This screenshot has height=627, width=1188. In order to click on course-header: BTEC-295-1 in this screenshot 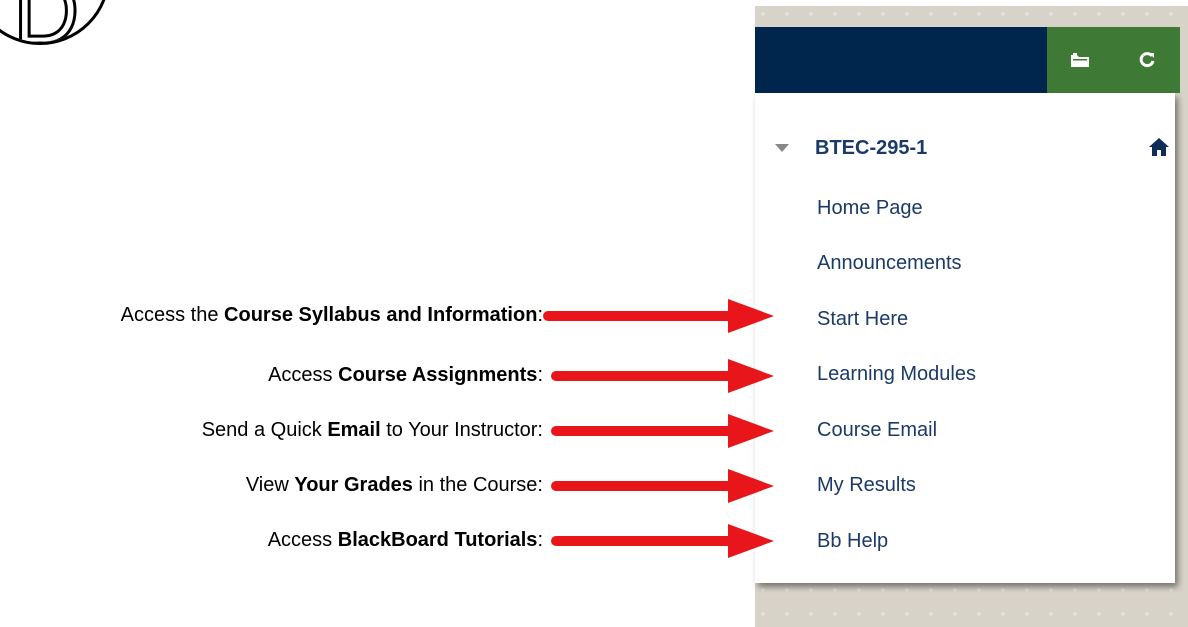, I will do `click(972, 148)`.